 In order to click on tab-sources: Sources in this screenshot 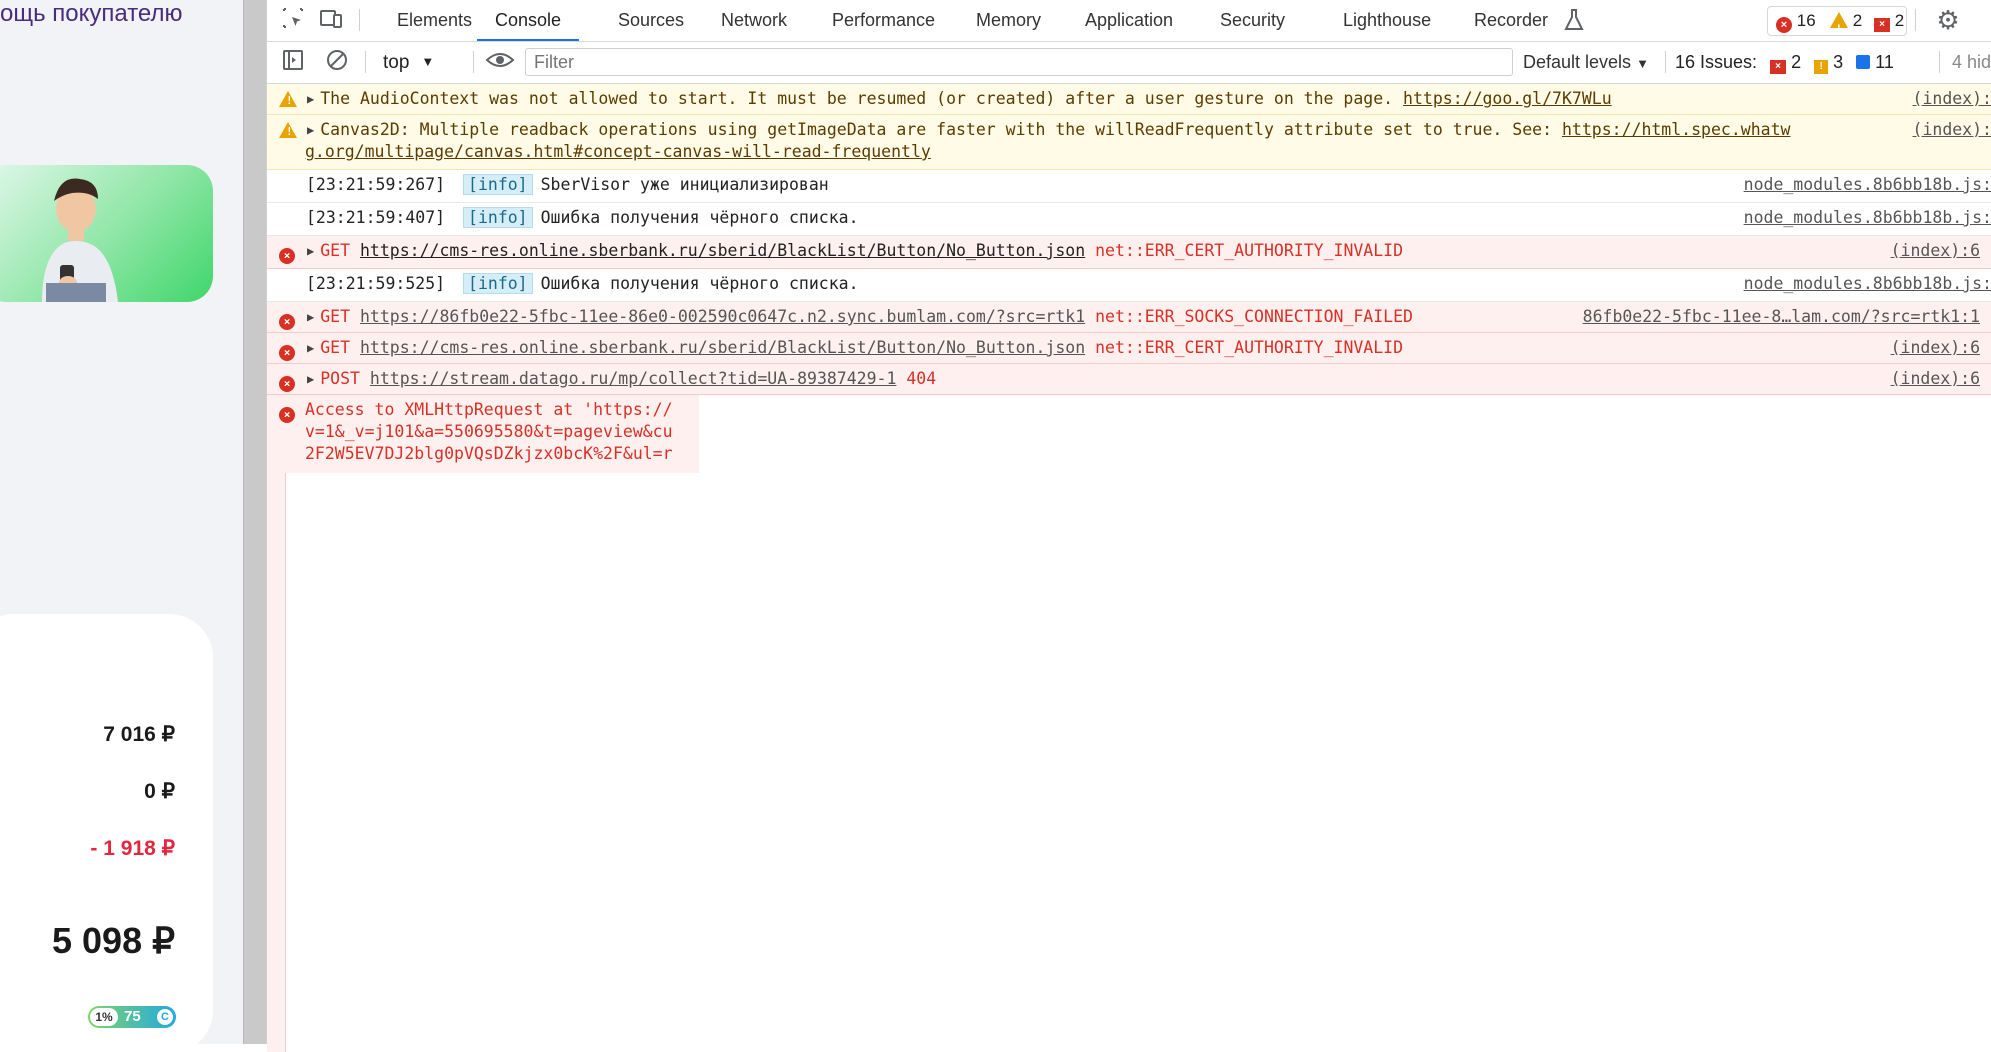, I will do `click(651, 20)`.